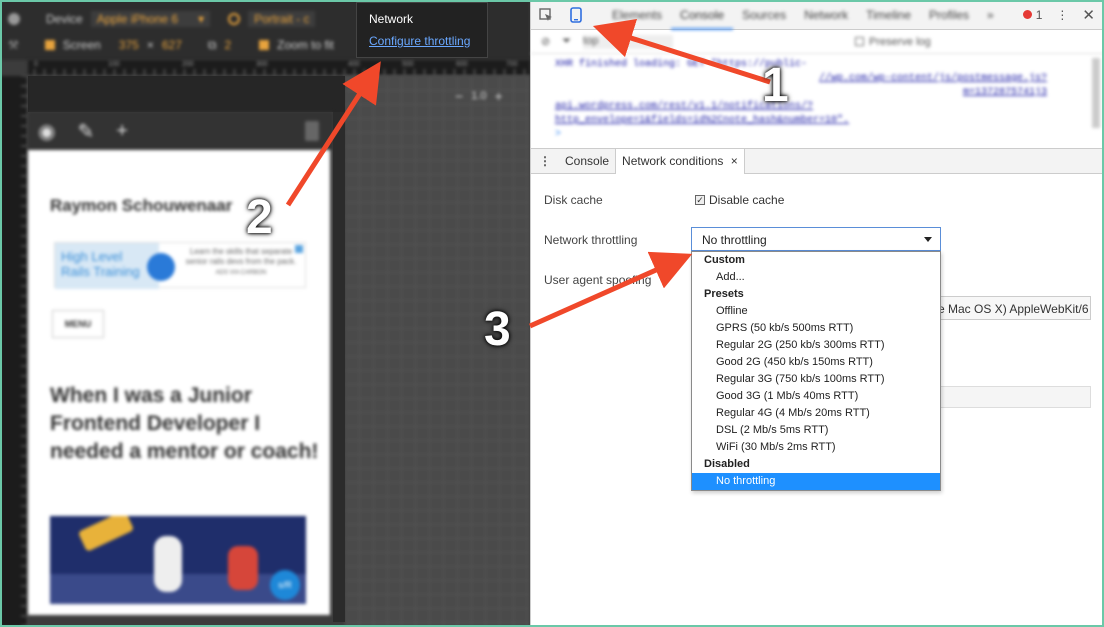  What do you see at coordinates (1096, 93) in the screenshot?
I see `console-scrollbar` at bounding box center [1096, 93].